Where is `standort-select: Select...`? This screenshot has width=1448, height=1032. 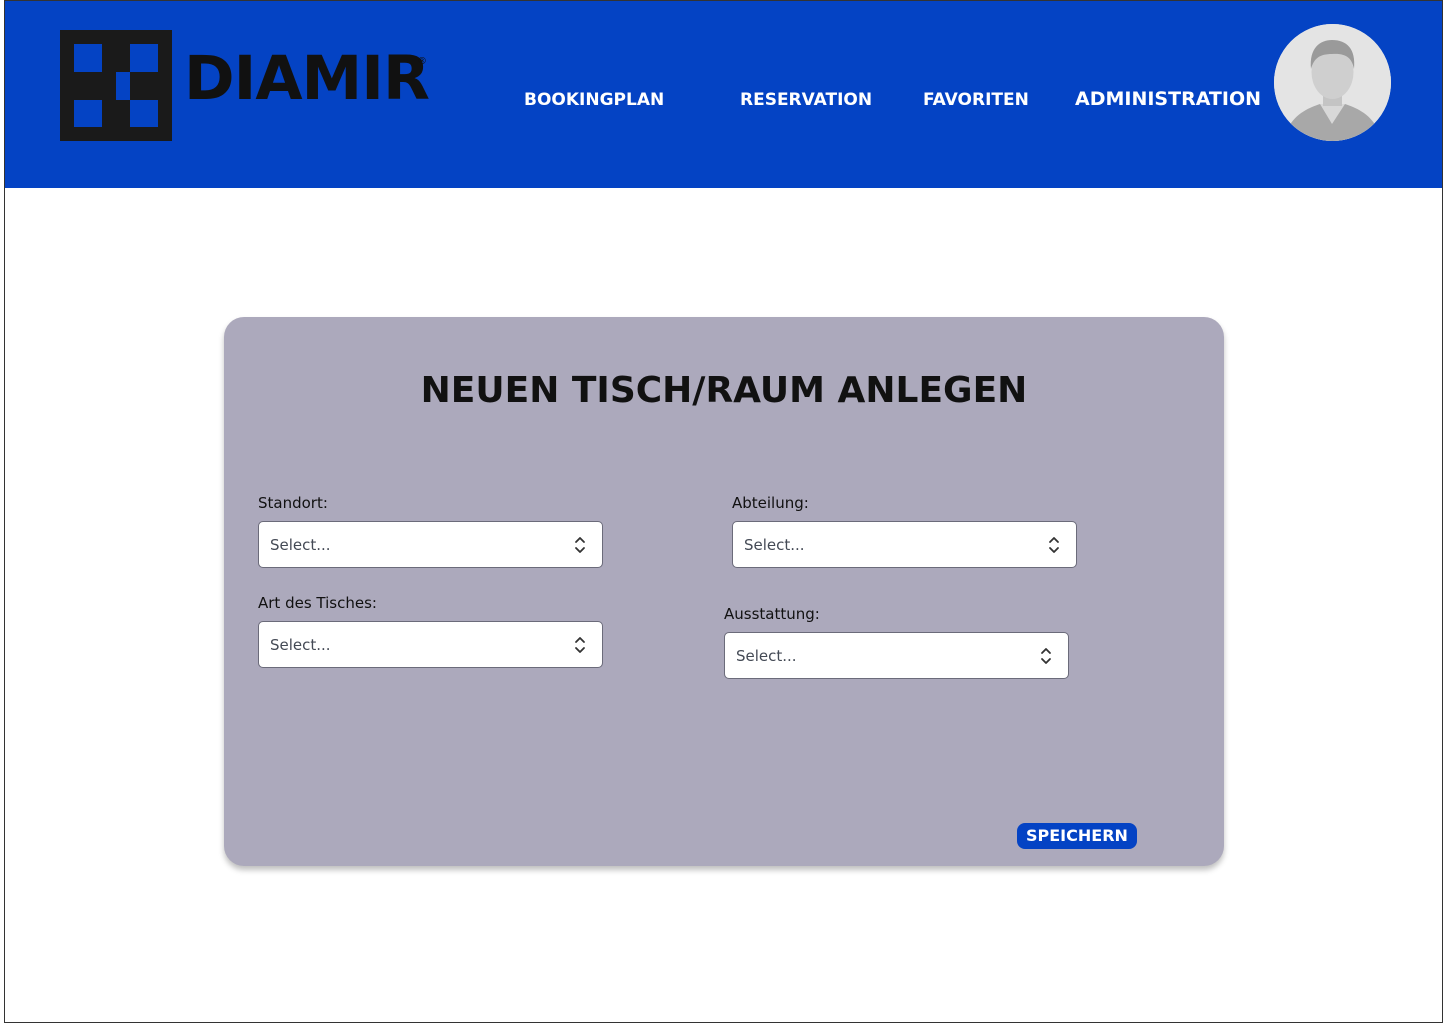
standort-select: Select... is located at coordinates (430, 544).